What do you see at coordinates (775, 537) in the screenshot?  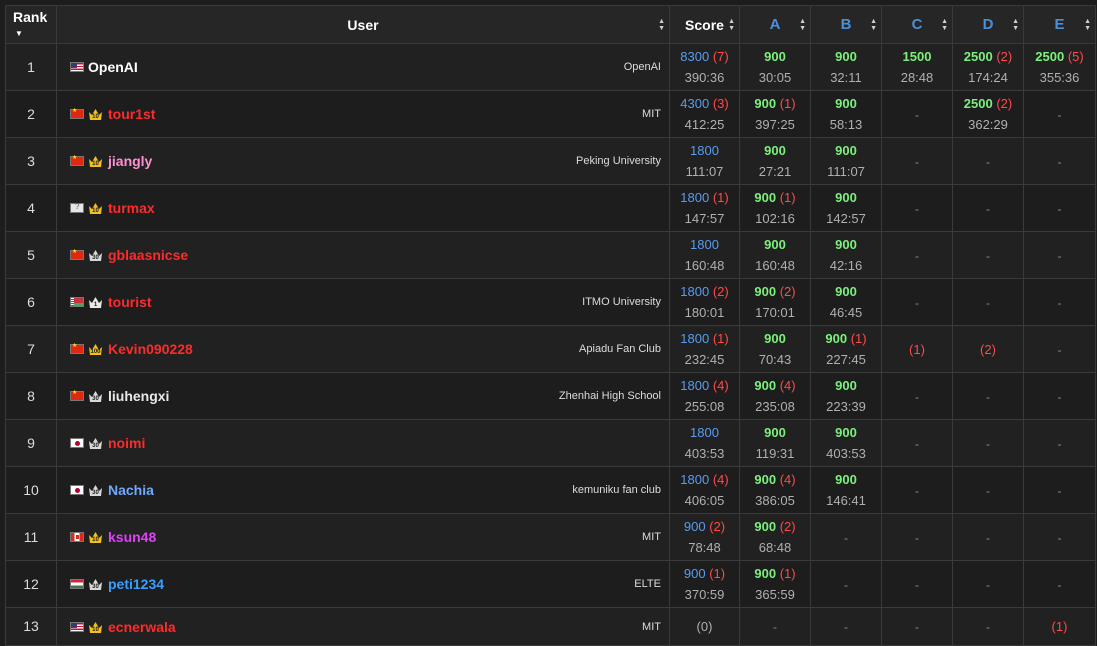 I see `problem-a-cell: 900 (2) 68:48` at bounding box center [775, 537].